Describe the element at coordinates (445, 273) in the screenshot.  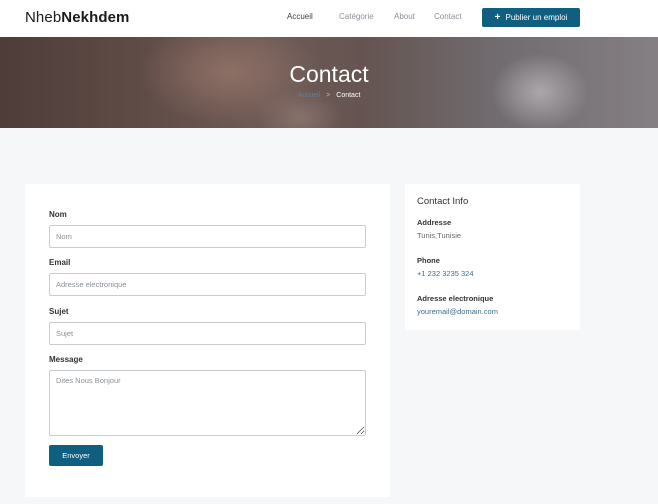
I see `phone-link: +1 232 3235 324` at that location.